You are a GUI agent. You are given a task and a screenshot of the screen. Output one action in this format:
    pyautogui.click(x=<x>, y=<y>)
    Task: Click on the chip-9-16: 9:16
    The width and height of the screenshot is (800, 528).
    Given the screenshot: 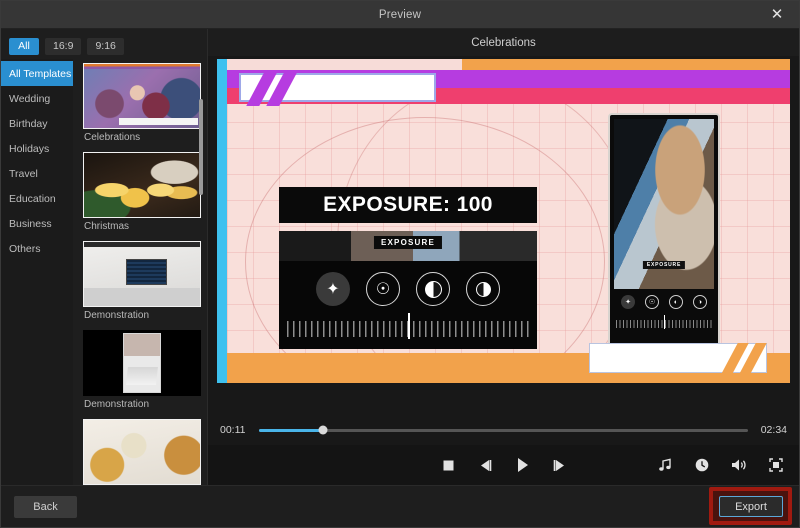 What is the action you would take?
    pyautogui.click(x=105, y=46)
    